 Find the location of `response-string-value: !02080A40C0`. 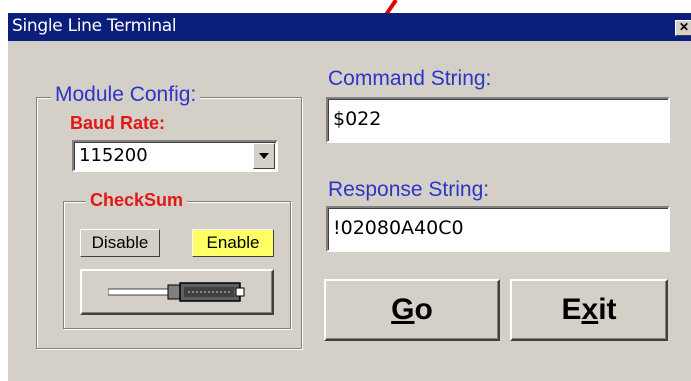

response-string-value: !02080A40C0 is located at coordinates (398, 228).